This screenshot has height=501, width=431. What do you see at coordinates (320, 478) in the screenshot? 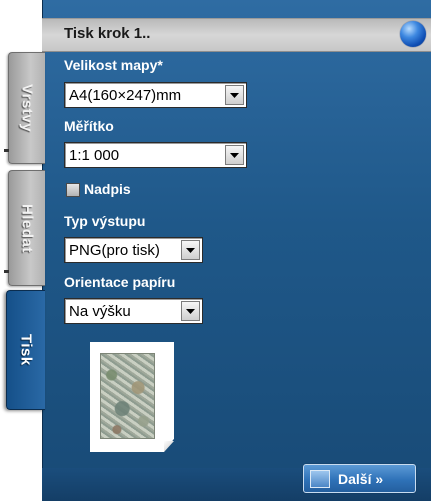
I see `window-icon` at bounding box center [320, 478].